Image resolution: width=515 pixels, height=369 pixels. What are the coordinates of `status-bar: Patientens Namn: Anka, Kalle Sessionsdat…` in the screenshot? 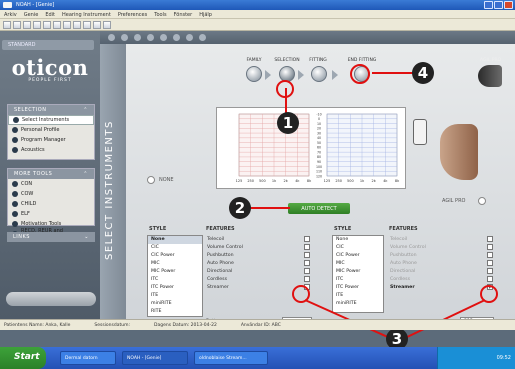 It's located at (257, 324).